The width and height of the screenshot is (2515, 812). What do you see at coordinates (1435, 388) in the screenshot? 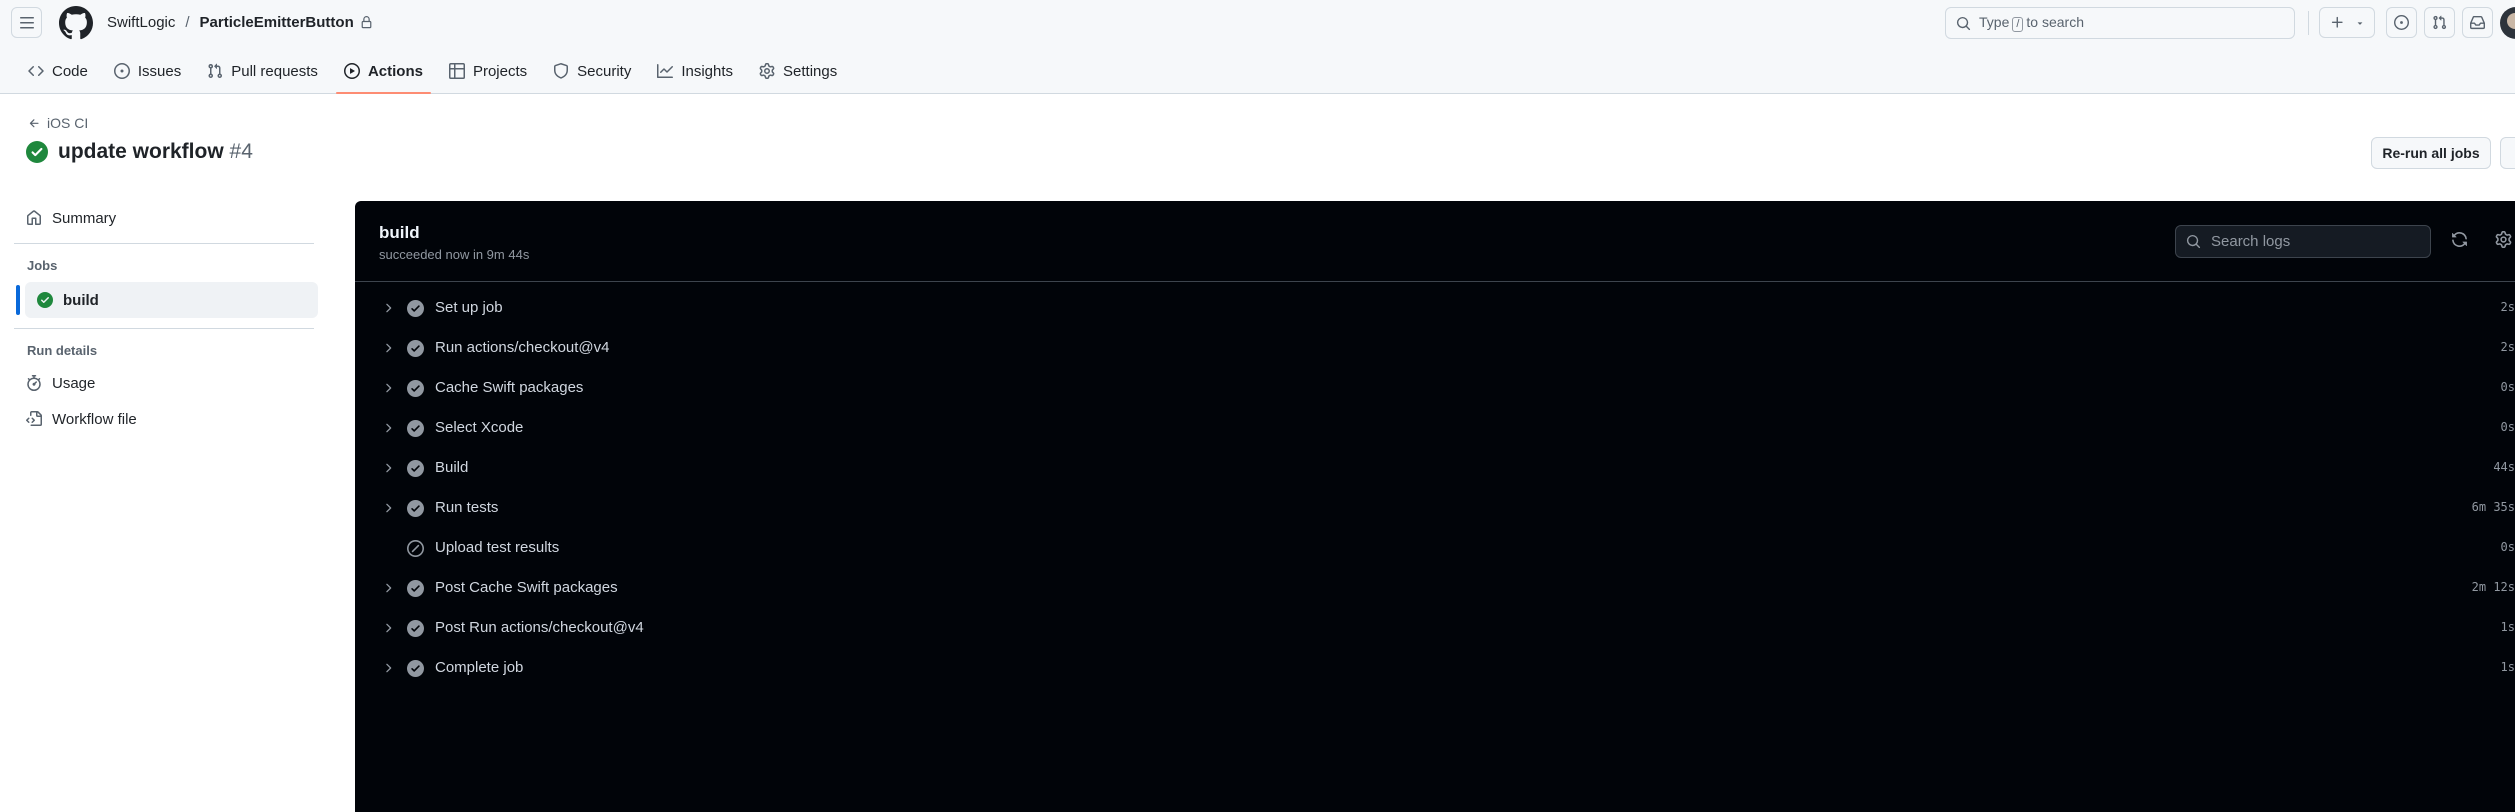
I see `job-step-row: Cache Swift packages 0s` at bounding box center [1435, 388].